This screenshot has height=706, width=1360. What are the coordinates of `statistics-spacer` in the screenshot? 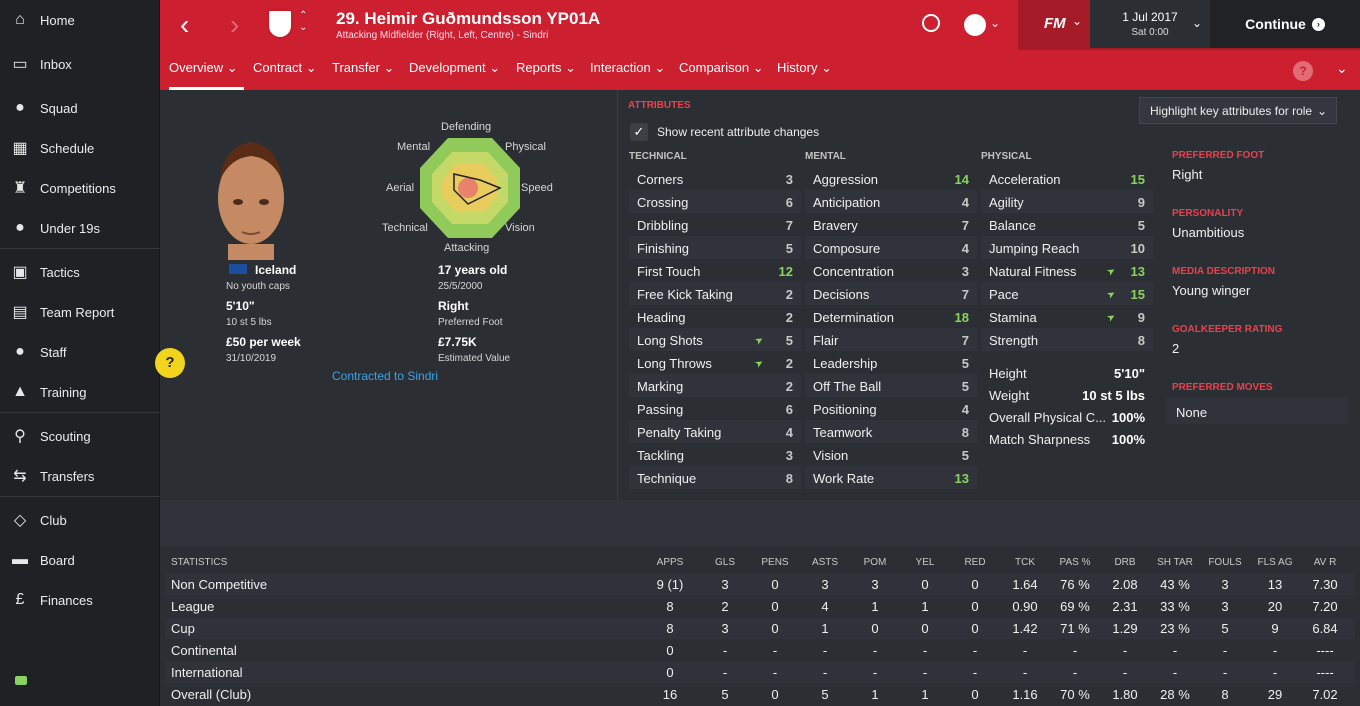 It's located at (760, 523).